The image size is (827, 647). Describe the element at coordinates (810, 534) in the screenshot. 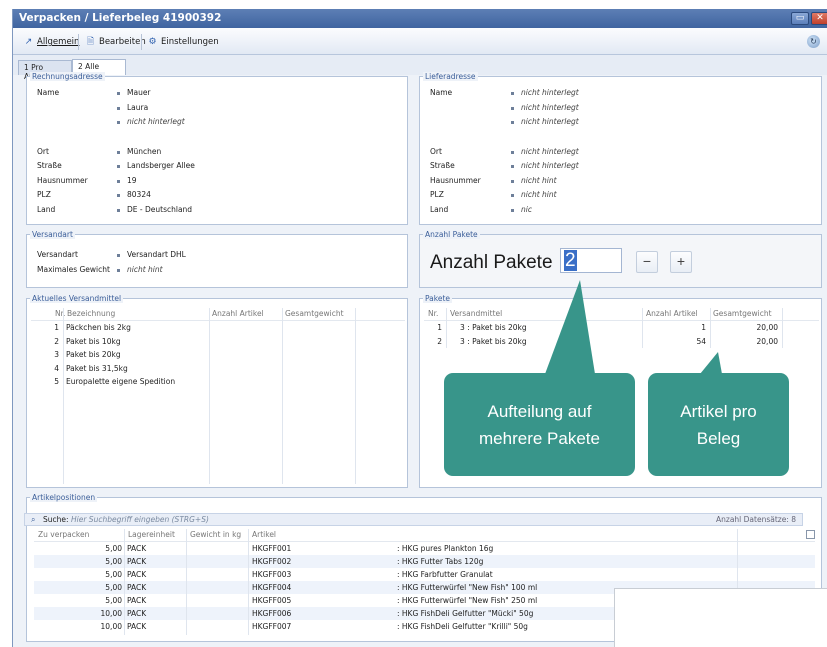

I see `column-chooser-icon` at that location.